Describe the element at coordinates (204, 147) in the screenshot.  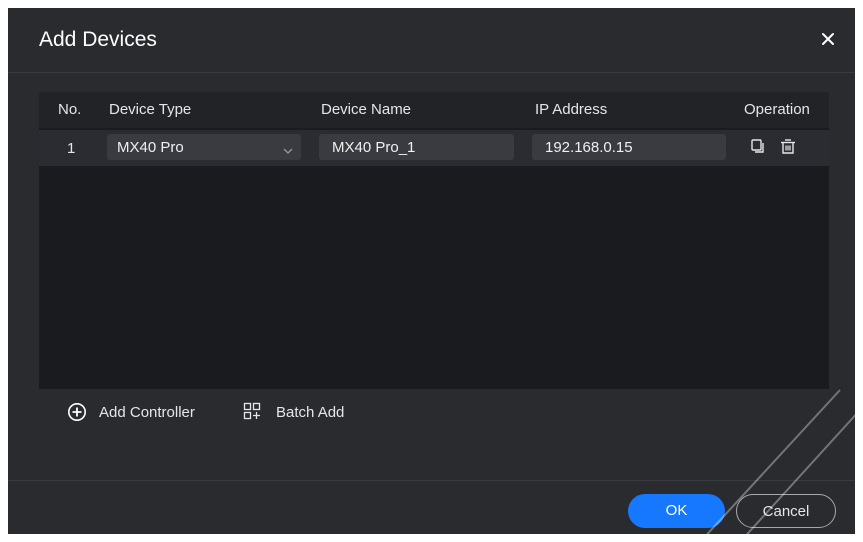
I see `device-type-select: MX40 Pro` at that location.